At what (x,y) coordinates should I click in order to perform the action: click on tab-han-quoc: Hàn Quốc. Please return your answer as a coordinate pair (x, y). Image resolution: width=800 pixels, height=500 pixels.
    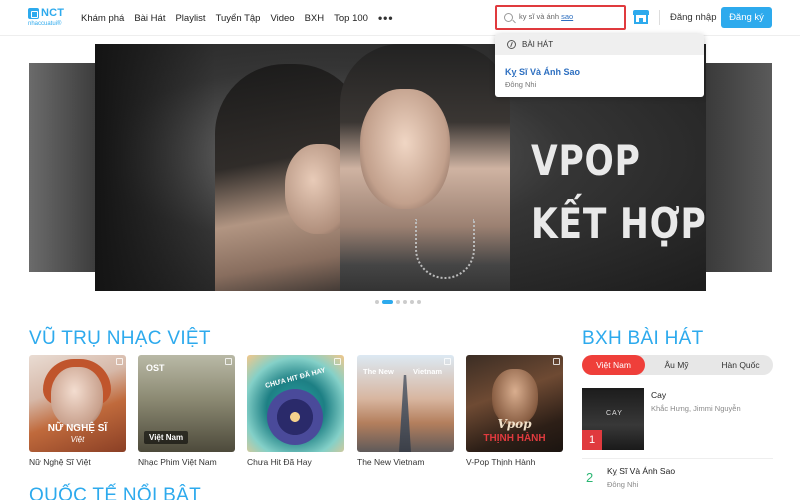
    Looking at the image, I should click on (740, 365).